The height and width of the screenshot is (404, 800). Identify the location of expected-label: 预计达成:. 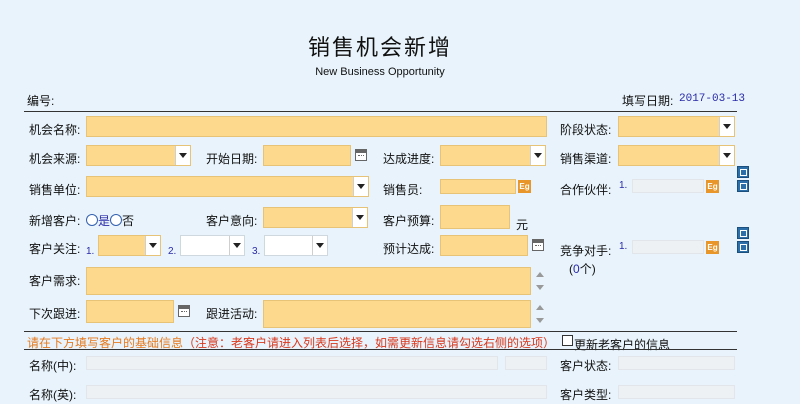
(409, 249).